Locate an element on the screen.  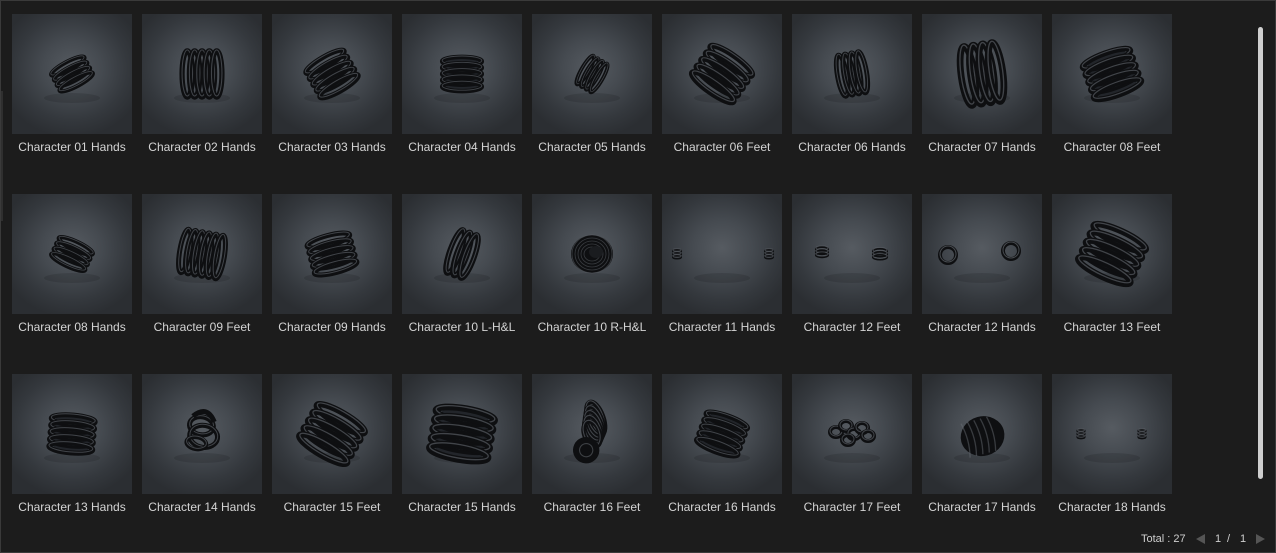
previous-page-arrow-icon is located at coordinates (1200, 539).